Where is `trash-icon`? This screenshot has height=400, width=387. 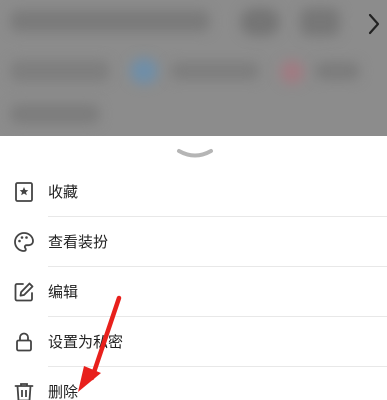 trash-icon is located at coordinates (24, 391).